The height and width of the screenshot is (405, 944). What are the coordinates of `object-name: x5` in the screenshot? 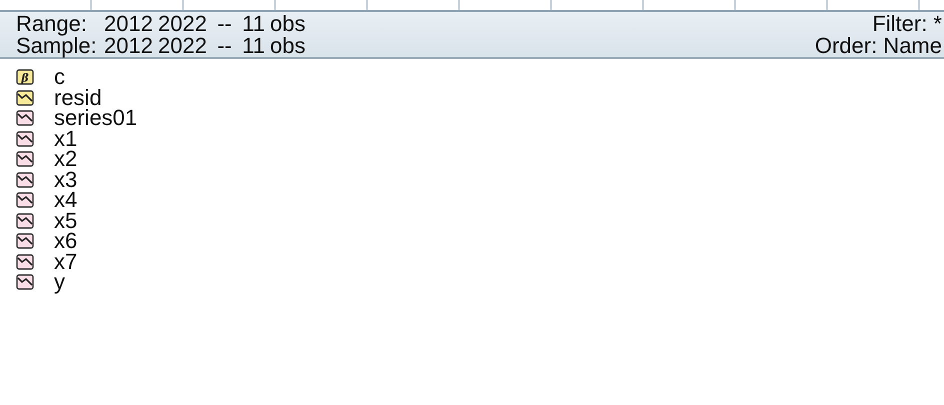 It's located at (66, 220).